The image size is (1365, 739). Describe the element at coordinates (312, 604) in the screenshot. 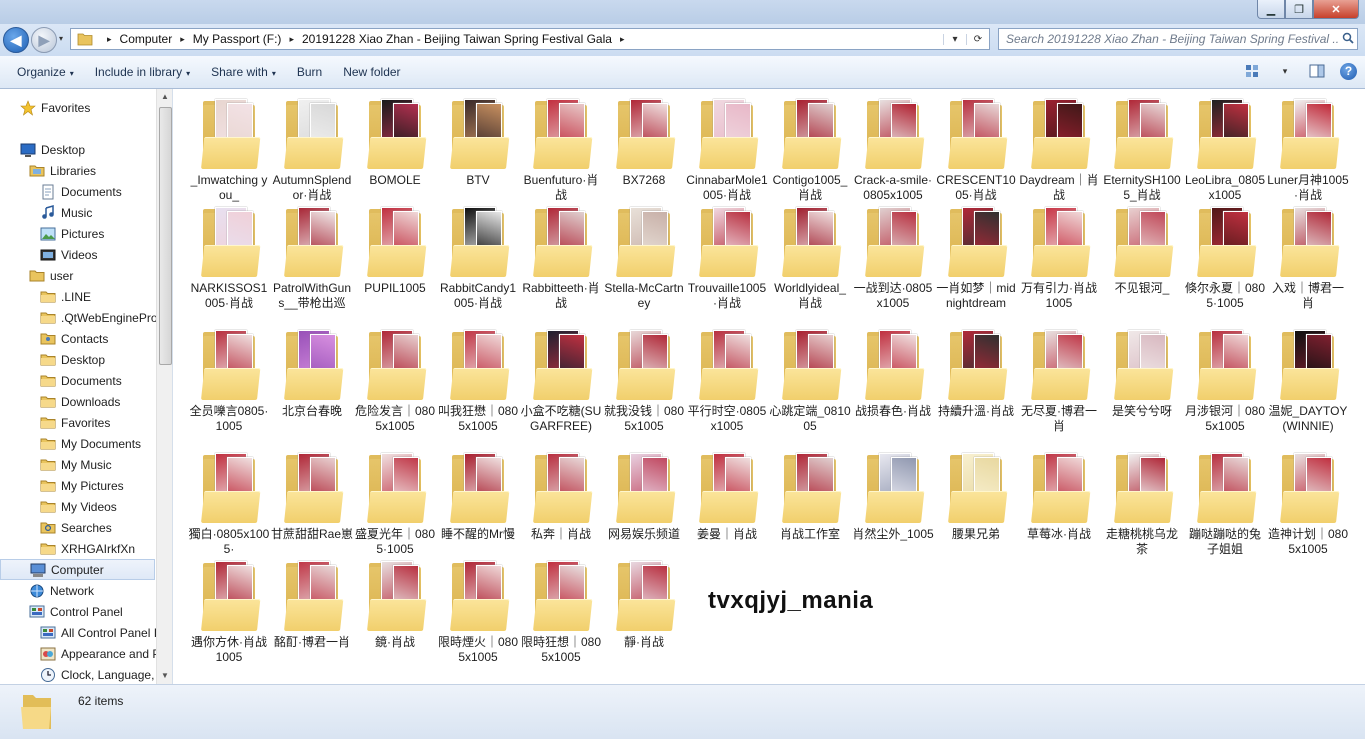

I see `folder-item: 酩酊·博君一肖` at that location.